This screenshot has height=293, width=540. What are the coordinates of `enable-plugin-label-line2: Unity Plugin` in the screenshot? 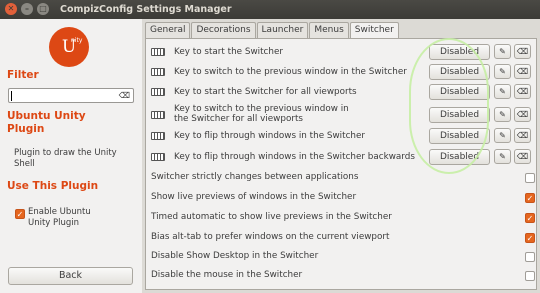 It's located at (54, 223).